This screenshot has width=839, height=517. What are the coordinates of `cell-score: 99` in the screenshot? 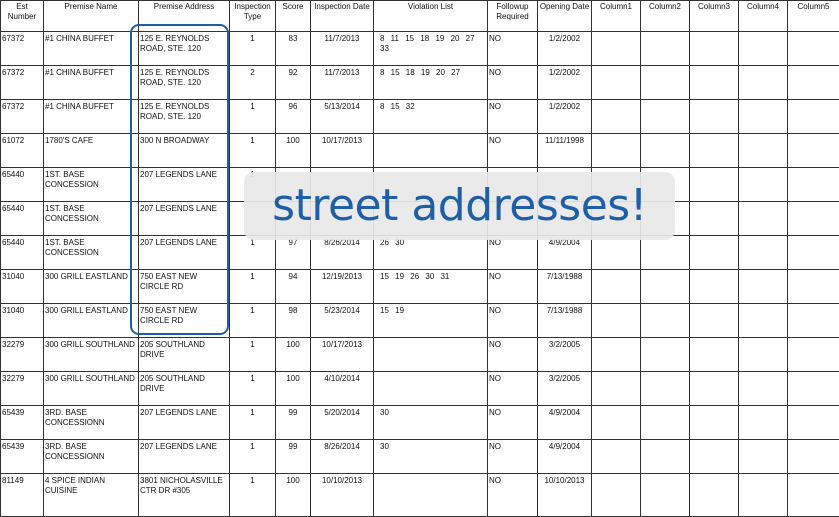 It's located at (293, 457).